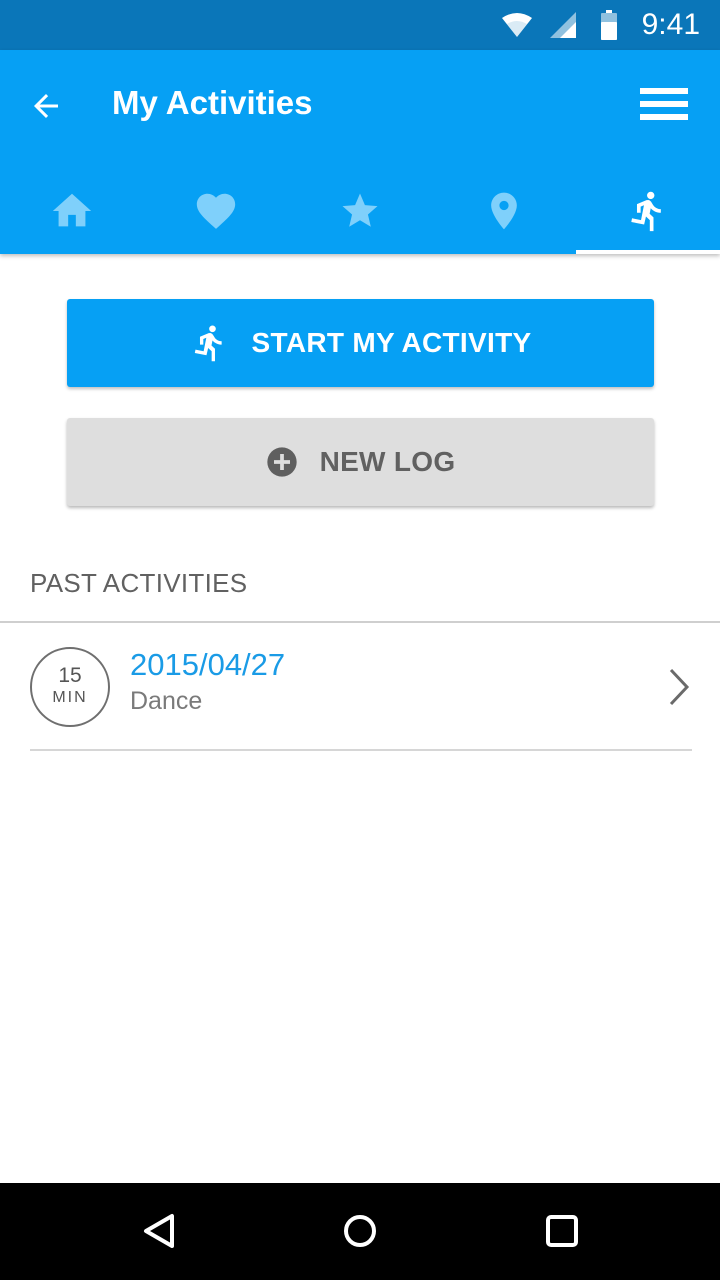 This screenshot has height=1280, width=720. What do you see at coordinates (70, 675) in the screenshot?
I see `duration-value: 15` at bounding box center [70, 675].